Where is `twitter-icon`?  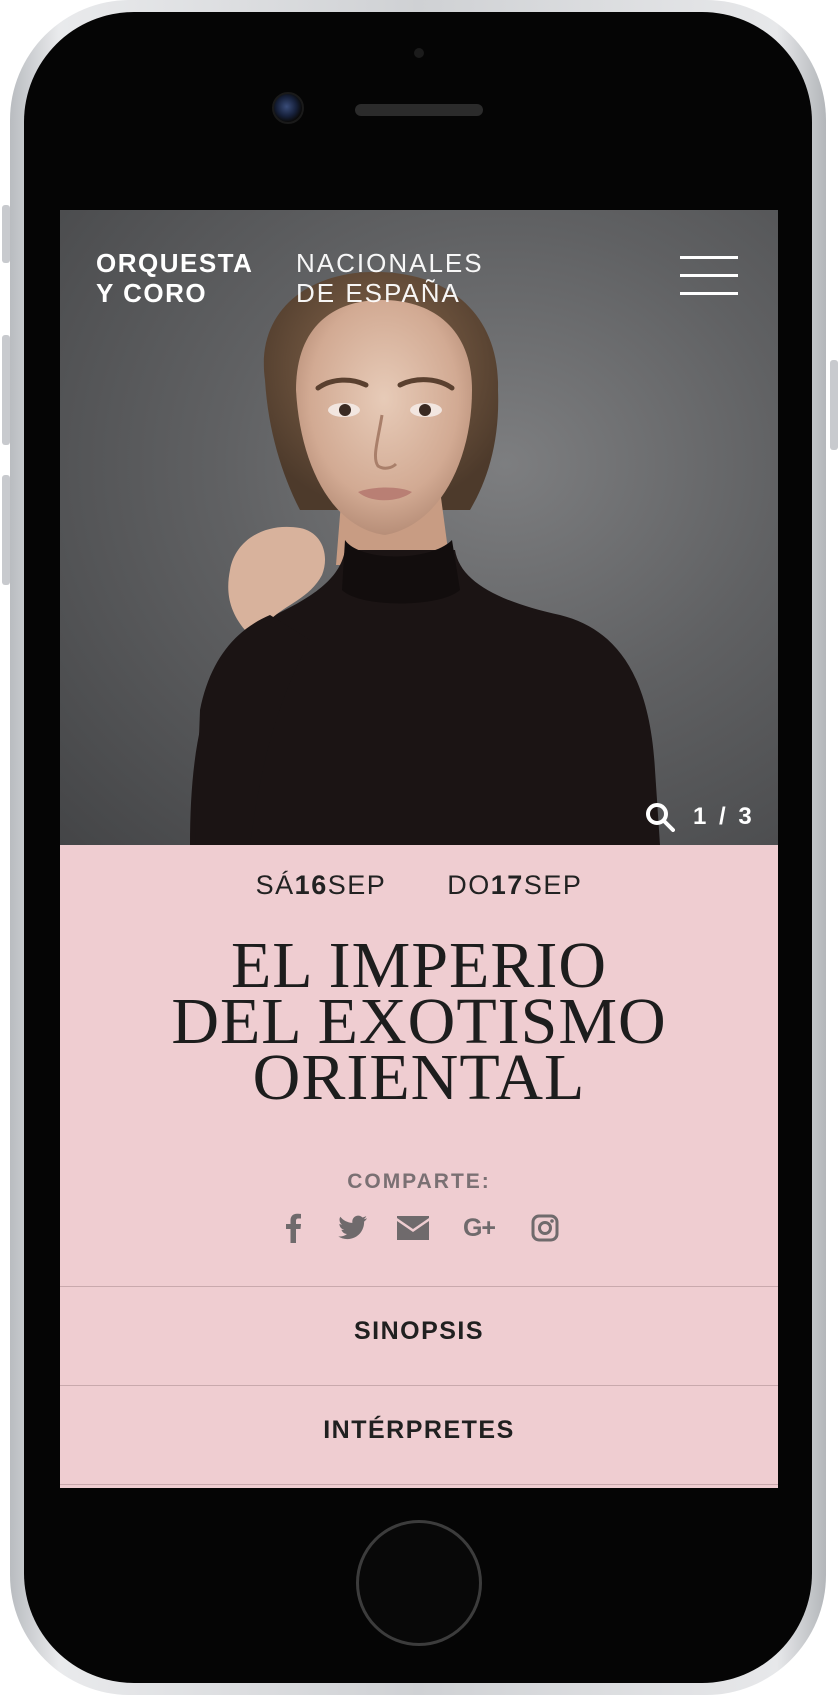
twitter-icon is located at coordinates (353, 1228).